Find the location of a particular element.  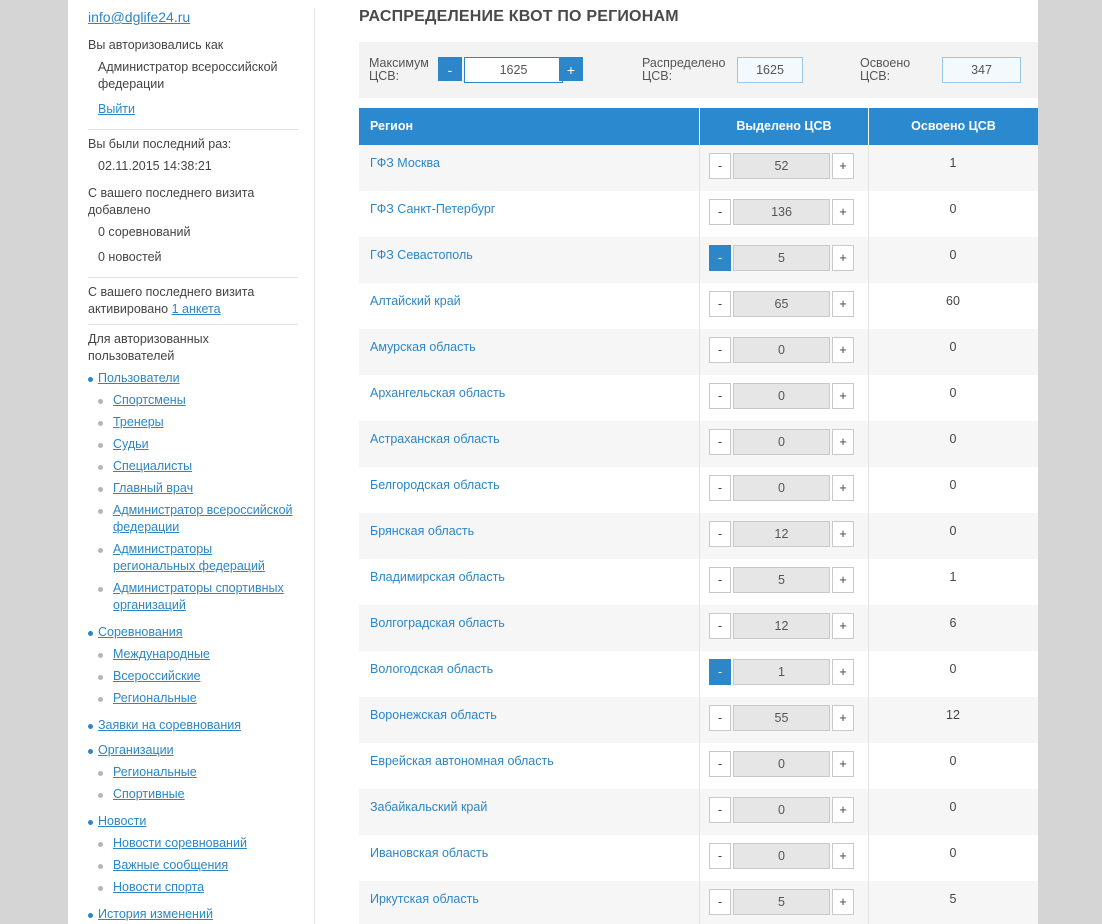

region-link: Астраханская область is located at coordinates (435, 439).